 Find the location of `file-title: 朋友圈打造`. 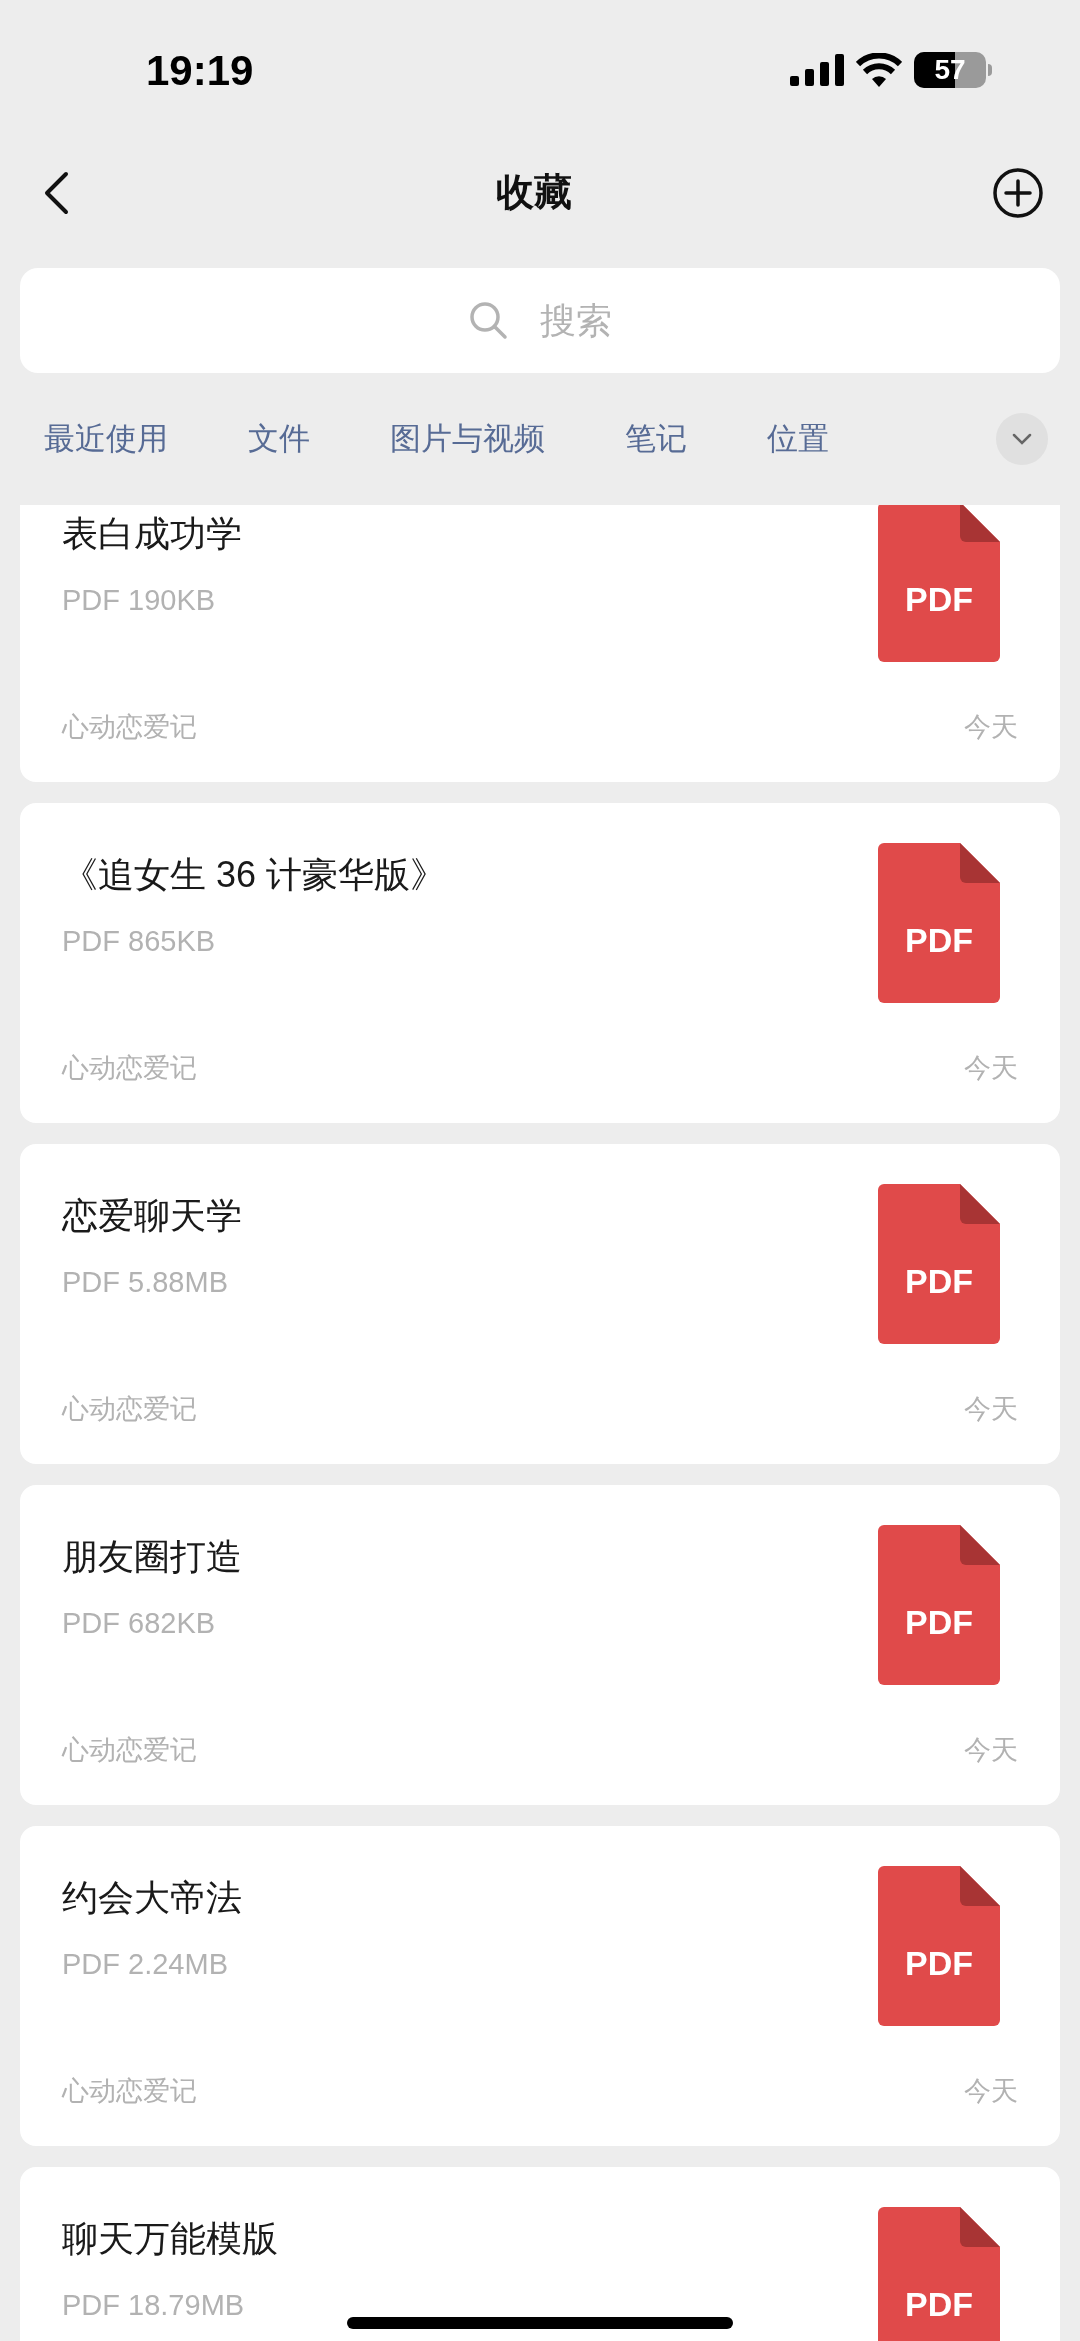

file-title: 朋友圈打造 is located at coordinates (152, 1557).